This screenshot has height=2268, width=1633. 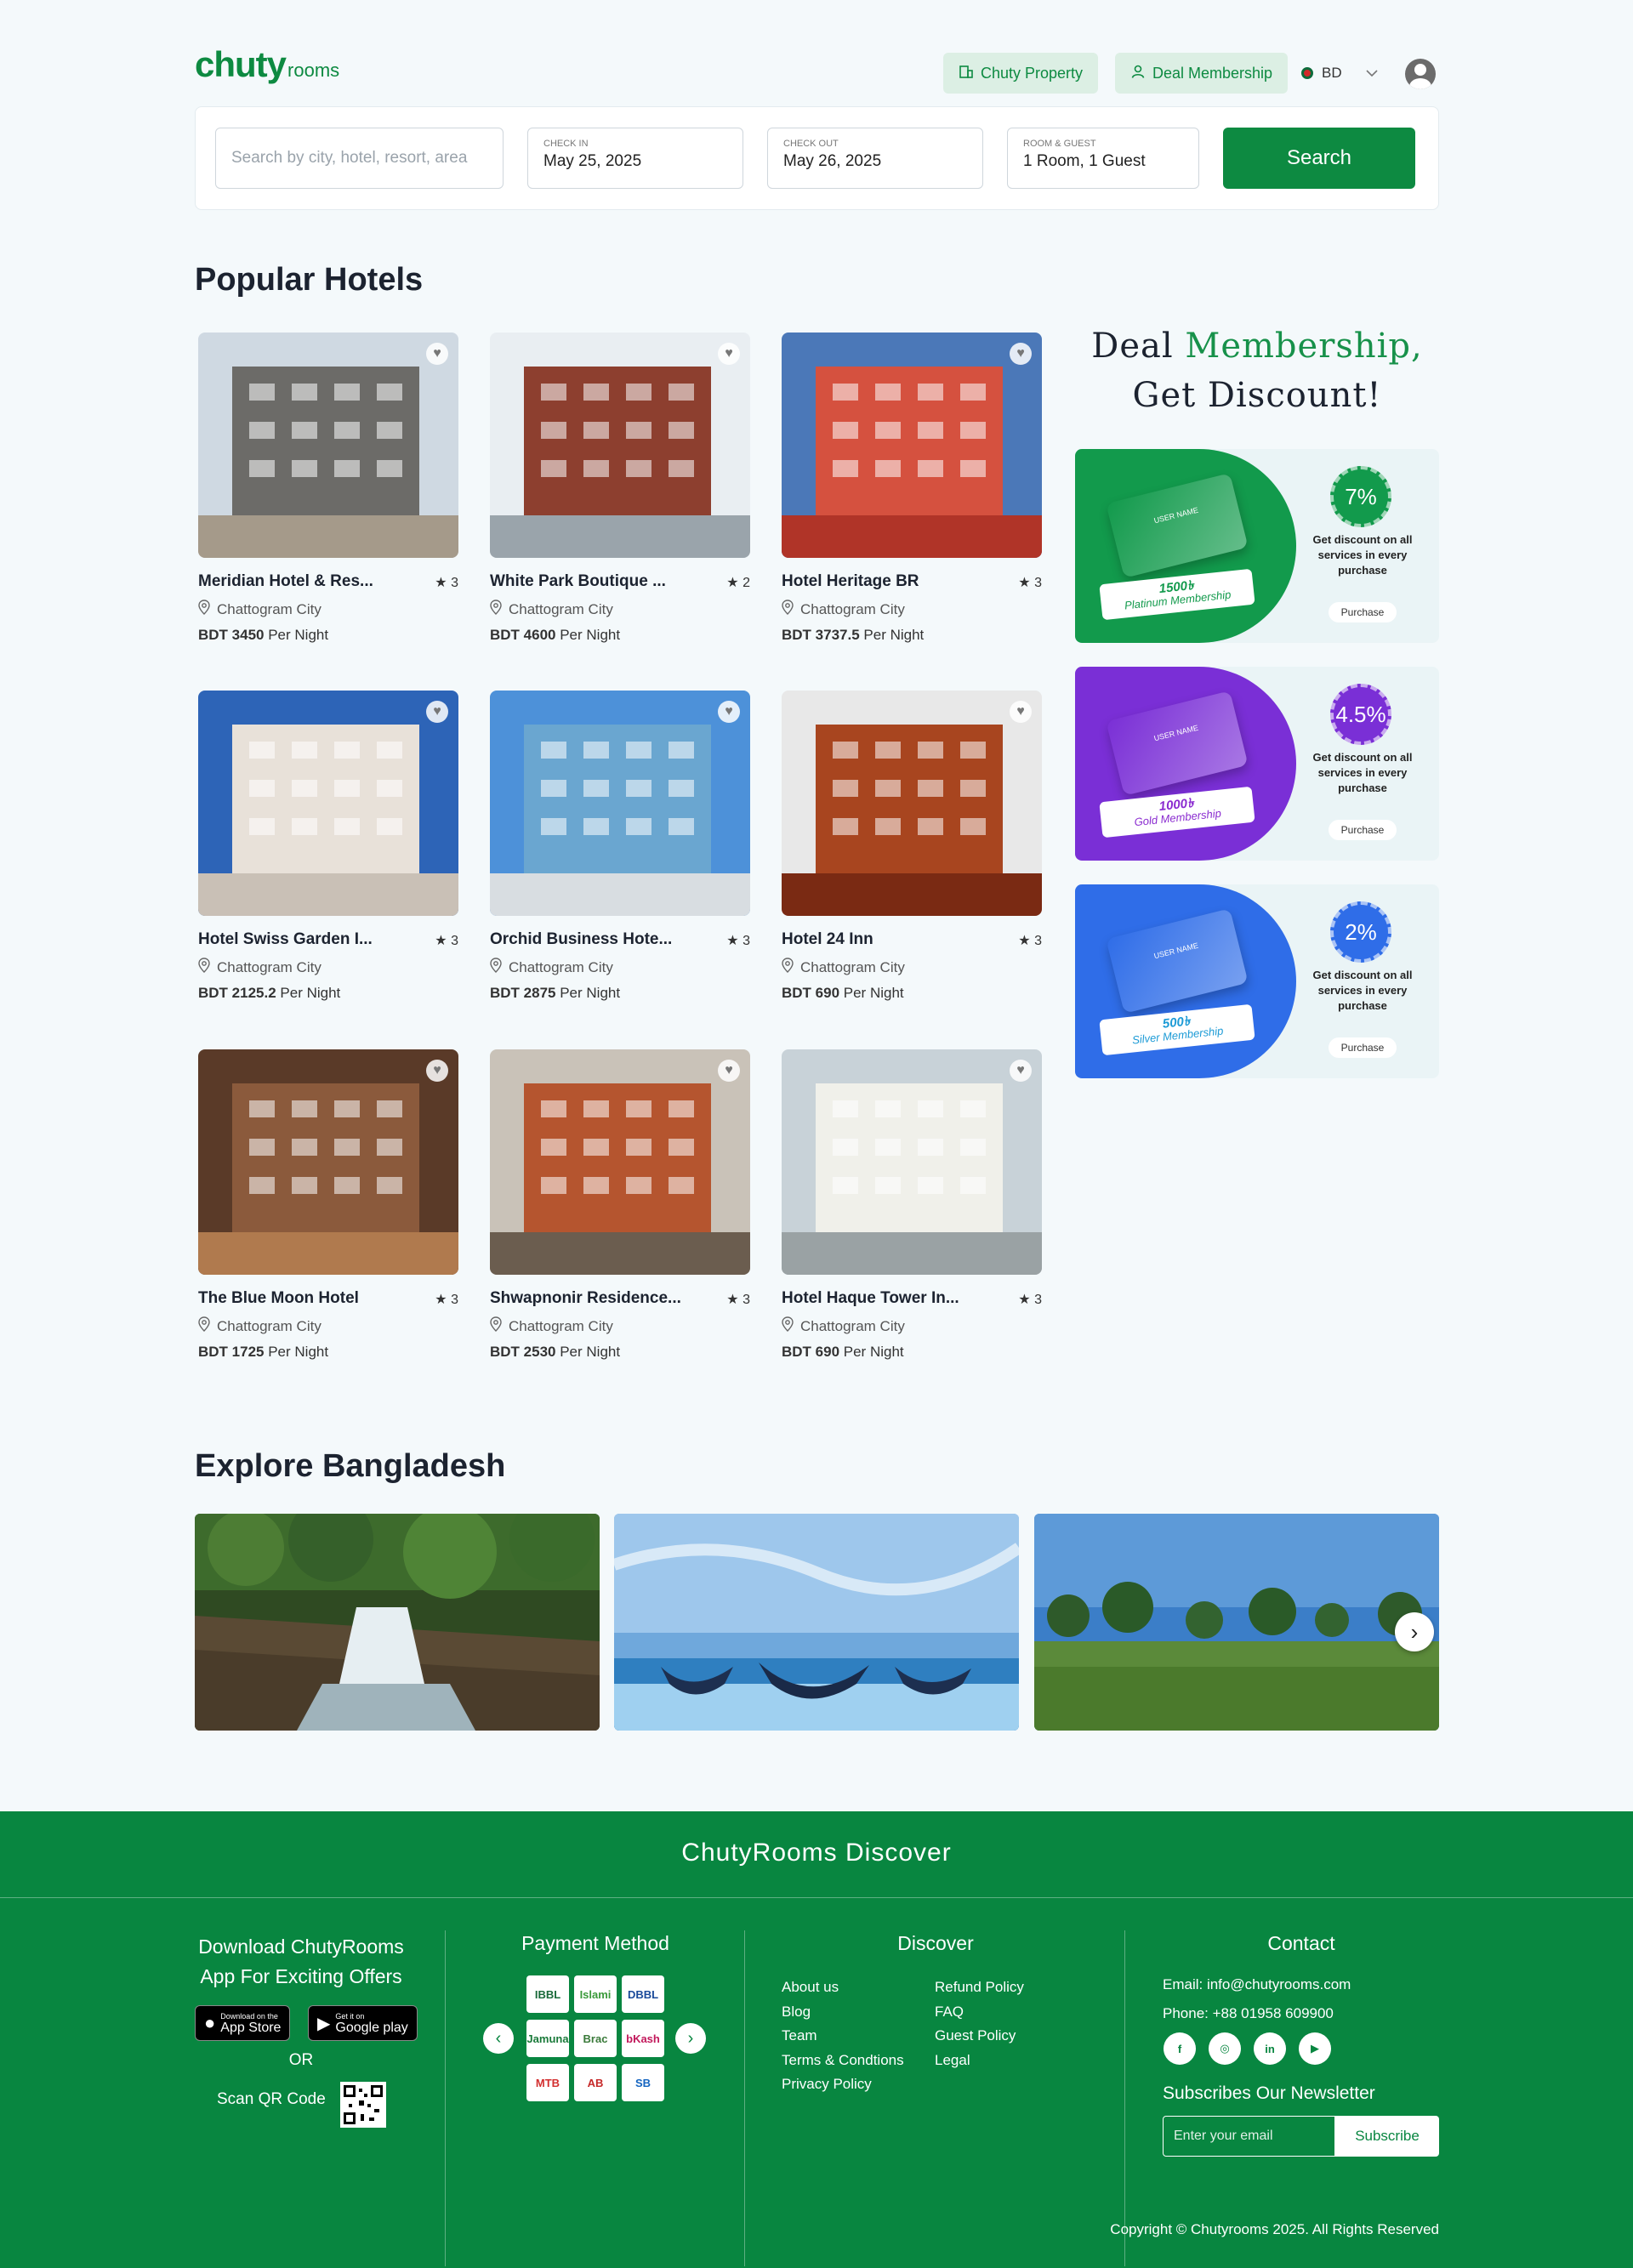 What do you see at coordinates (363, 2023) in the screenshot?
I see `google-play-button: ▶ Get it on Google play` at bounding box center [363, 2023].